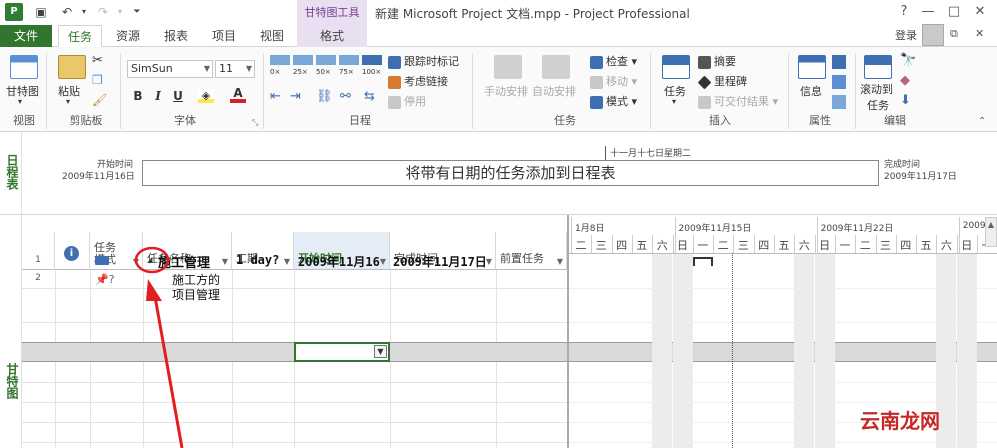  I want to click on mark-on-track-button: 跟踪时标记, so click(423, 61).